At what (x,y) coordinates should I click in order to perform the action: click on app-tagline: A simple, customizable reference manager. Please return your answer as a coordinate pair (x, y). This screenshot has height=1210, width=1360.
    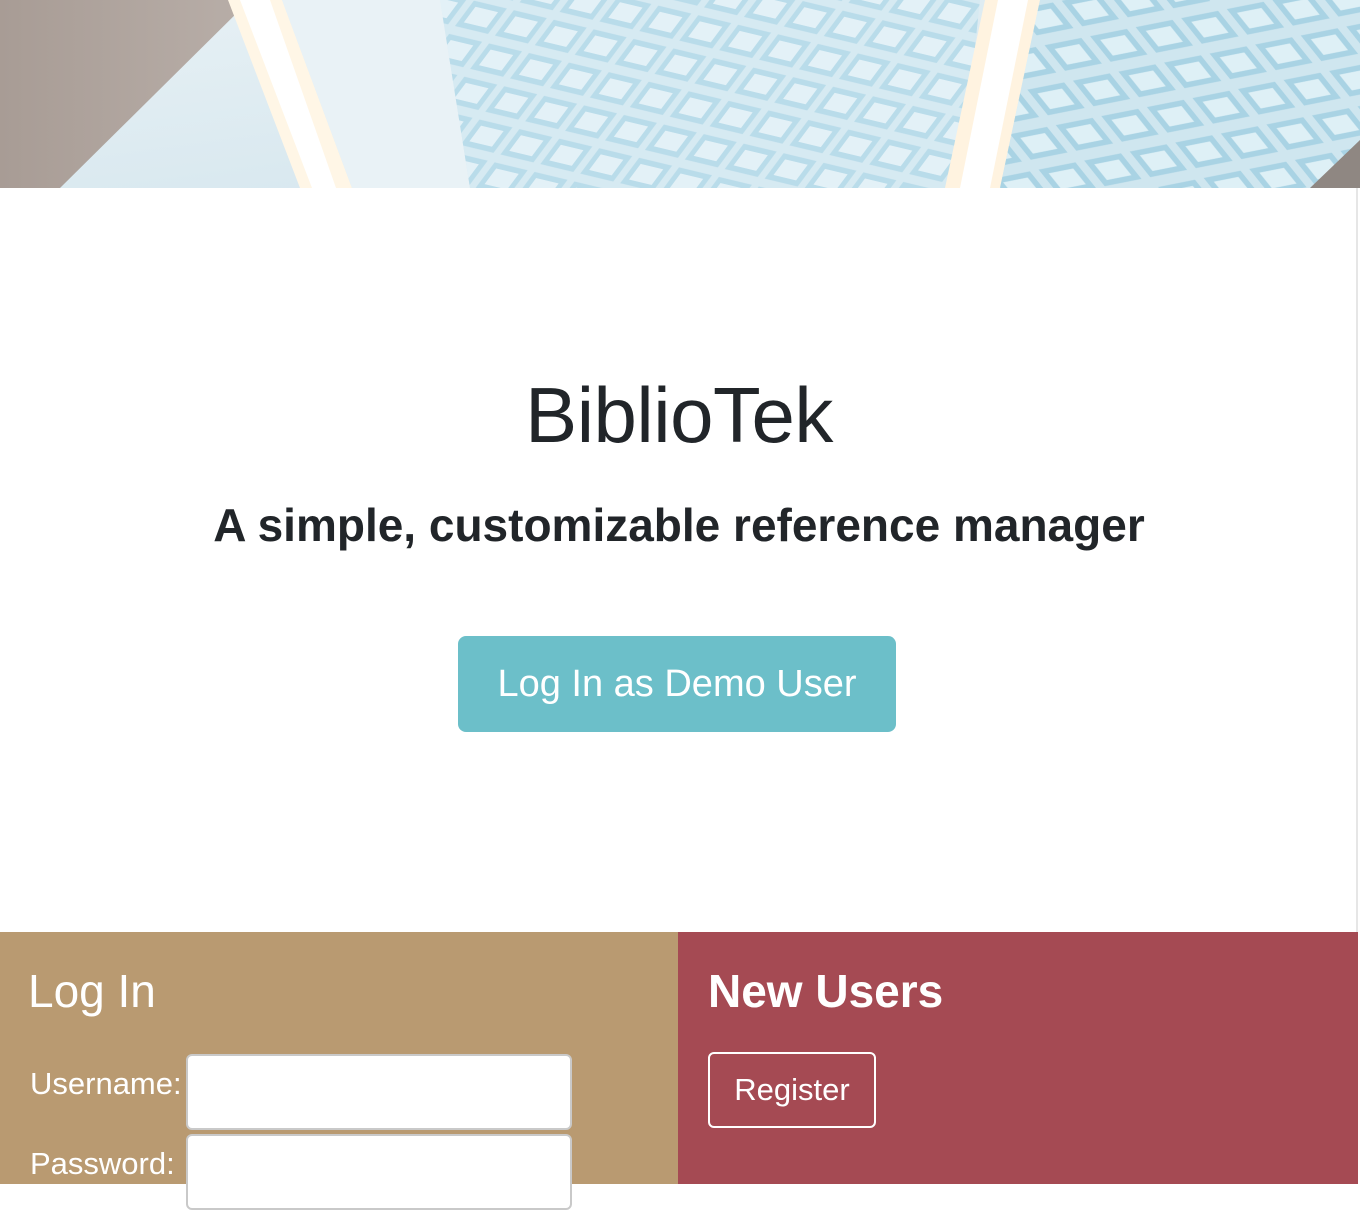
    Looking at the image, I should click on (679, 525).